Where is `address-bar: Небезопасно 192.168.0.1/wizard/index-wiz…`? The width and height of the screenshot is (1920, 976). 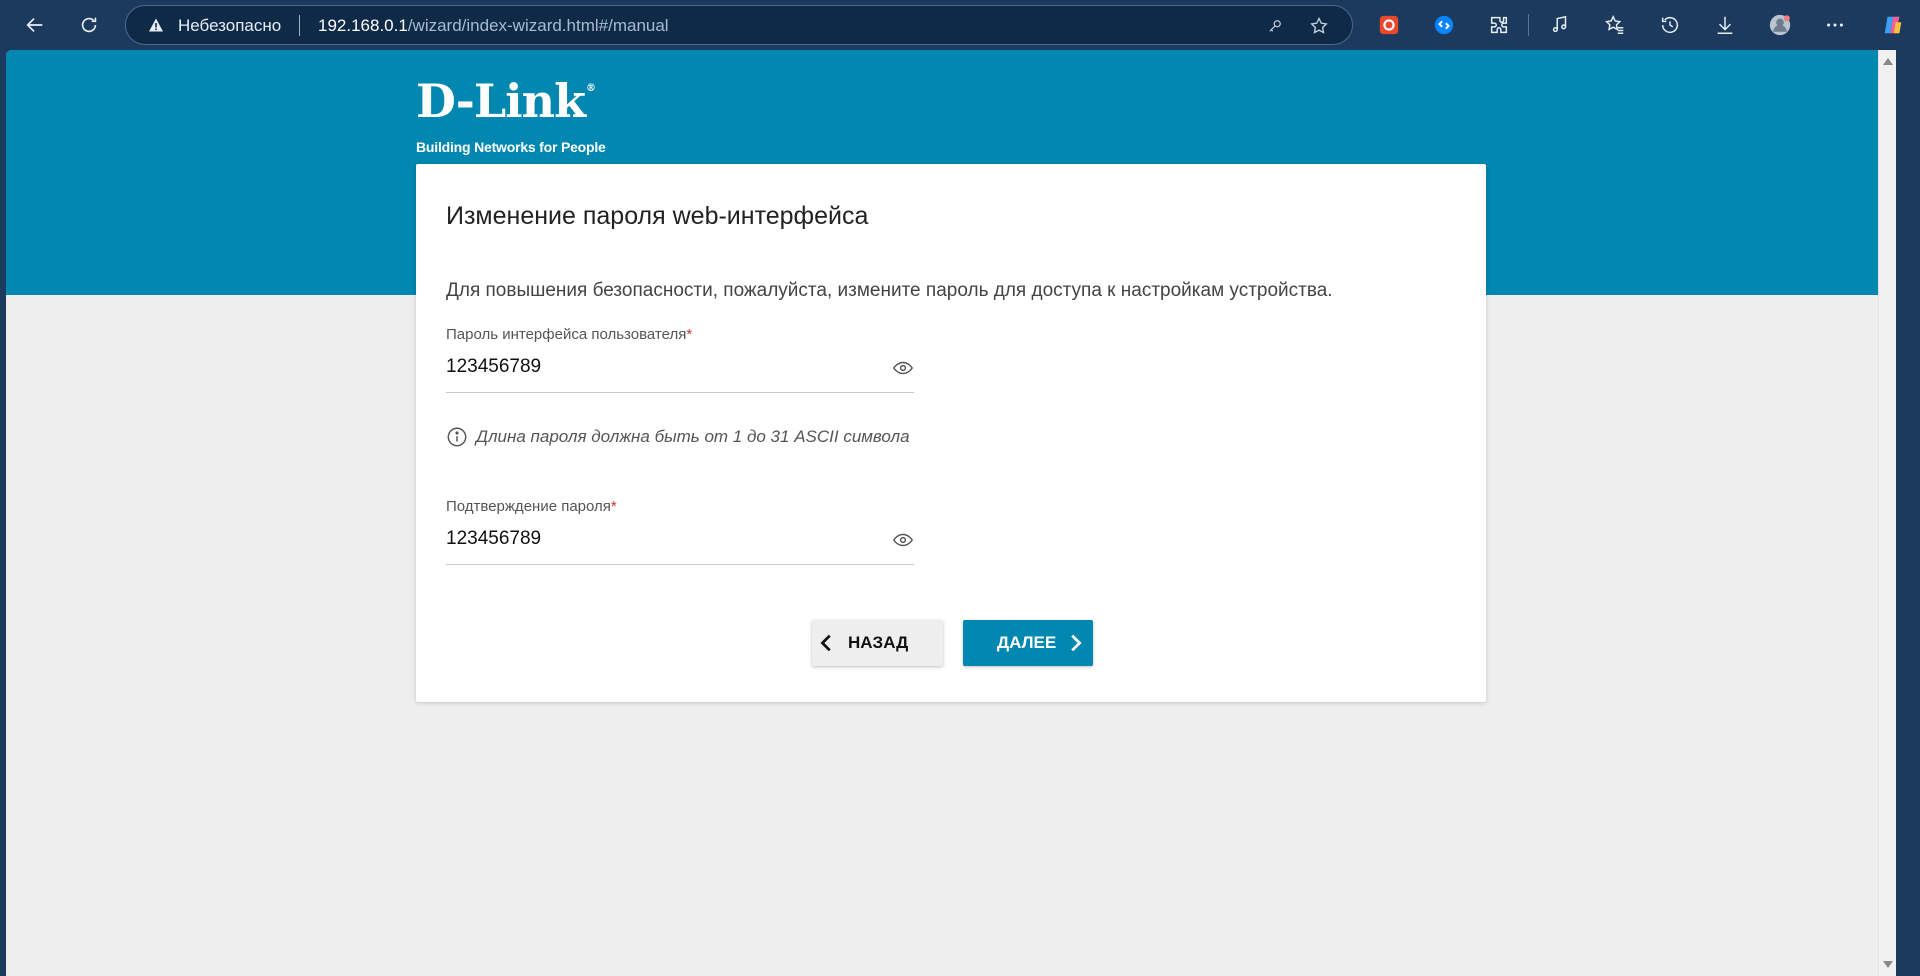
address-bar: Небезопасно 192.168.0.1/wizard/index-wiz… is located at coordinates (739, 25).